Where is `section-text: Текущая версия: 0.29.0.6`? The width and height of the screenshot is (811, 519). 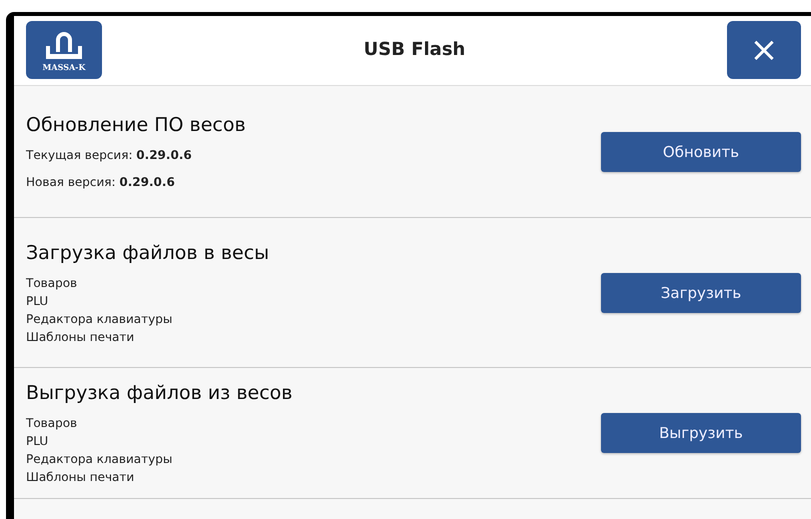
section-text: Текущая версия: 0.29.0.6 is located at coordinates (109, 155).